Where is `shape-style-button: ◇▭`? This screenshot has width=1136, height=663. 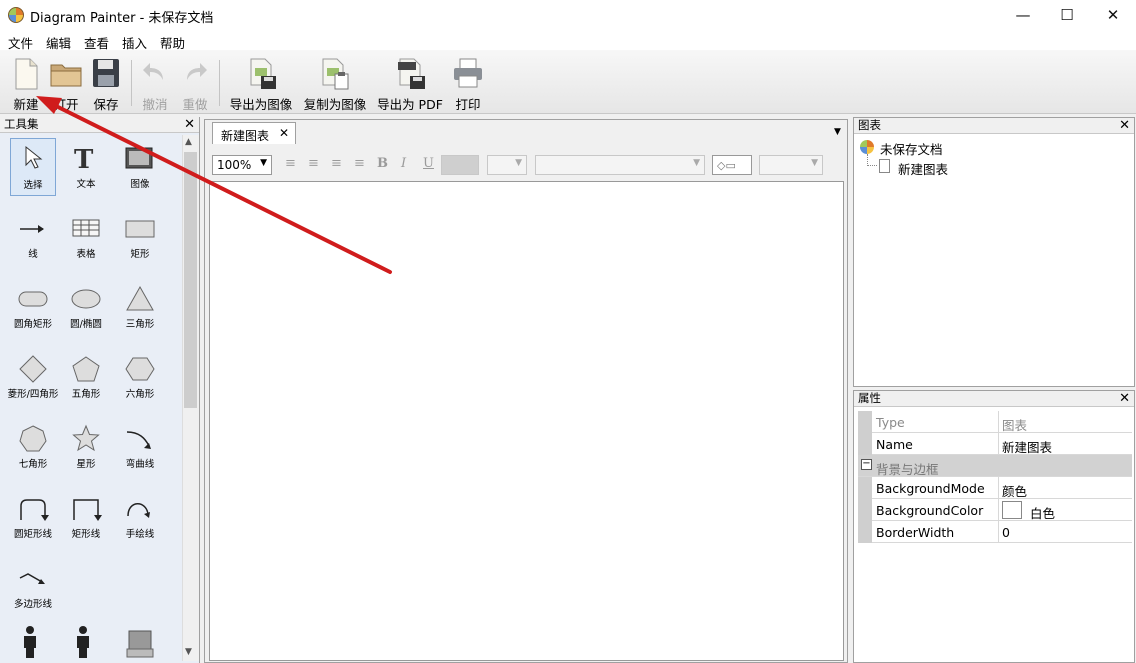 shape-style-button: ◇▭ is located at coordinates (732, 165).